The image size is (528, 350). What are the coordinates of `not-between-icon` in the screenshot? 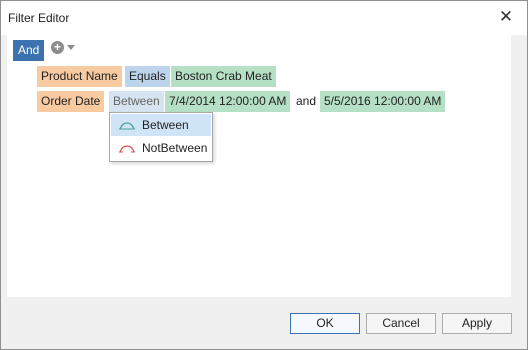 It's located at (127, 149).